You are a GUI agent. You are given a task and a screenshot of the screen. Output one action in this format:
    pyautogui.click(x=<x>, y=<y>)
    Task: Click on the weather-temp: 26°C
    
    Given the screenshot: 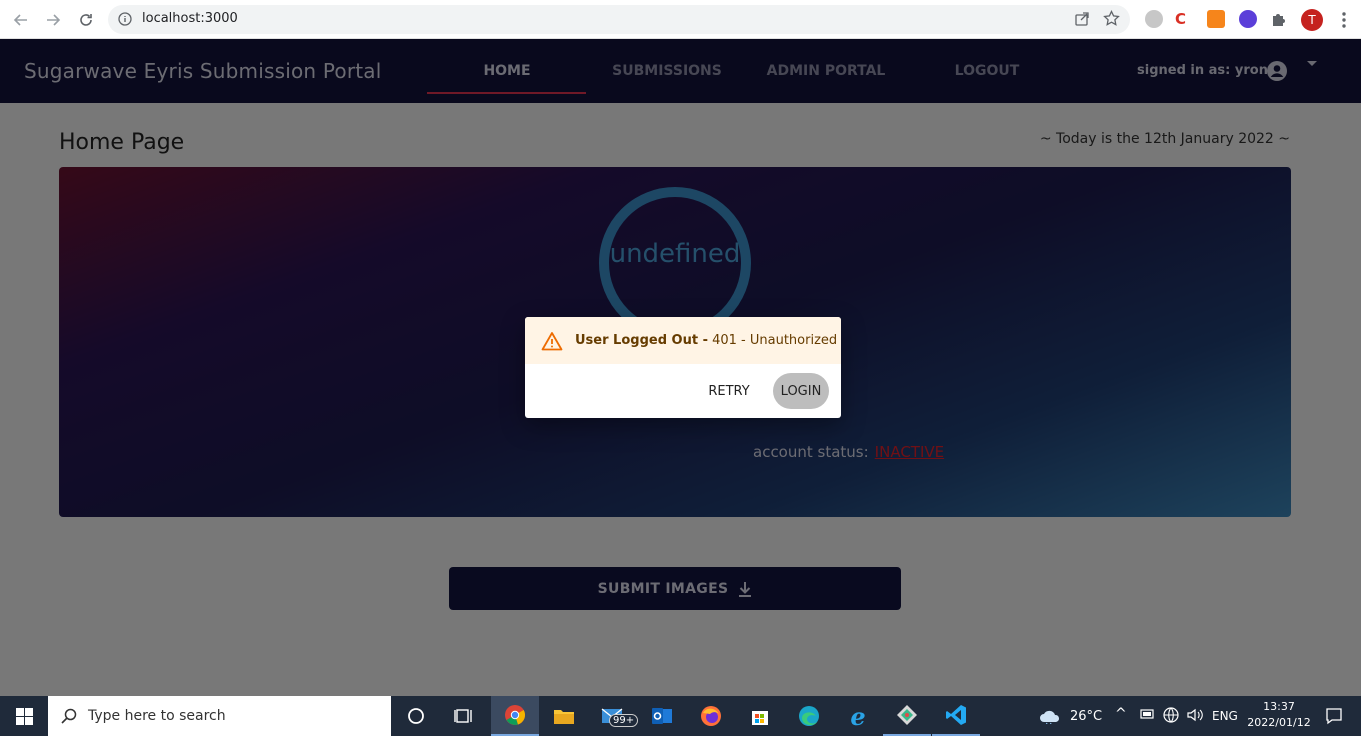 What is the action you would take?
    pyautogui.click(x=1086, y=716)
    